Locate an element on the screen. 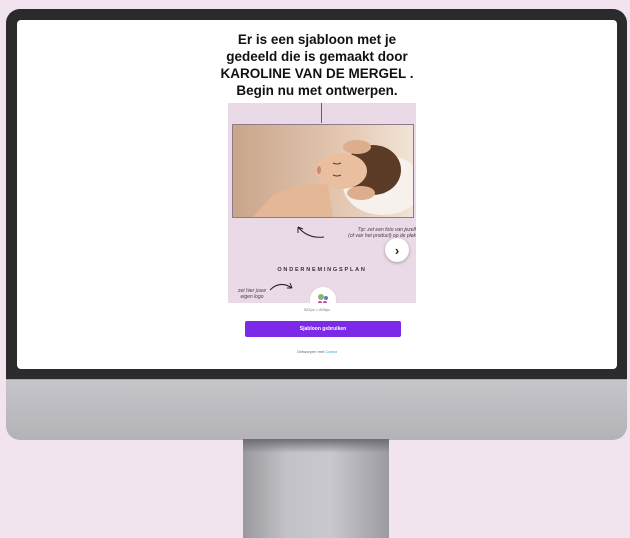 The width and height of the screenshot is (630, 538). template-dimensions: 522px × 800px is located at coordinates (317, 309).